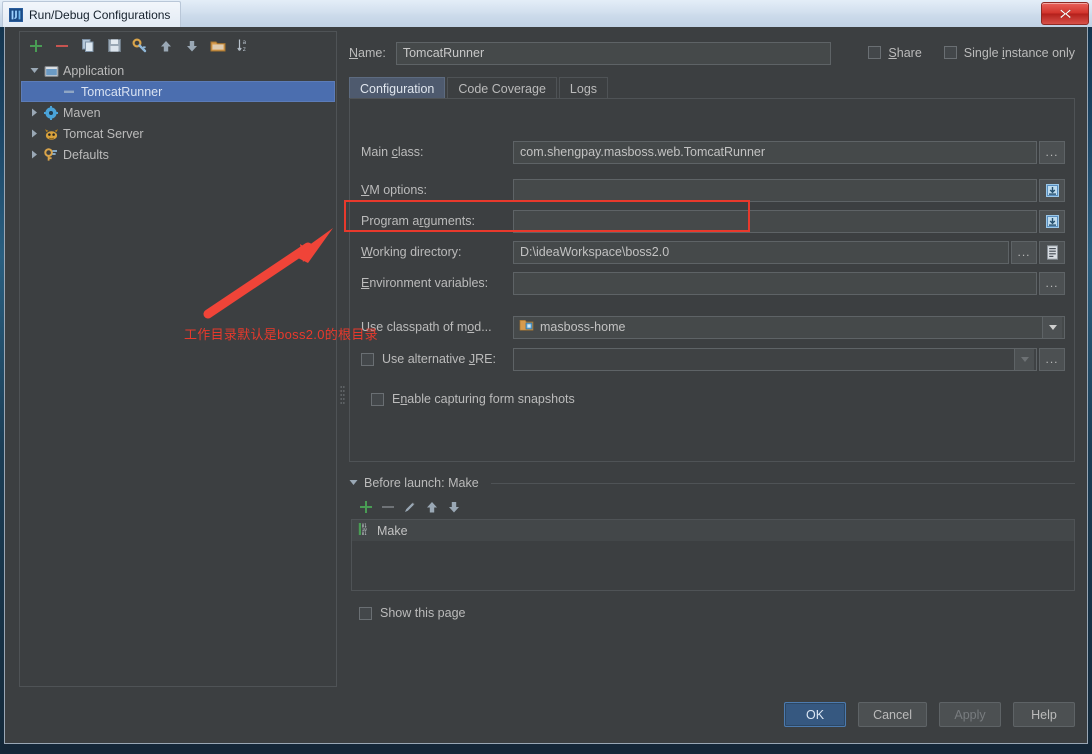 The image size is (1092, 754). I want to click on apply-button: Apply, so click(970, 714).